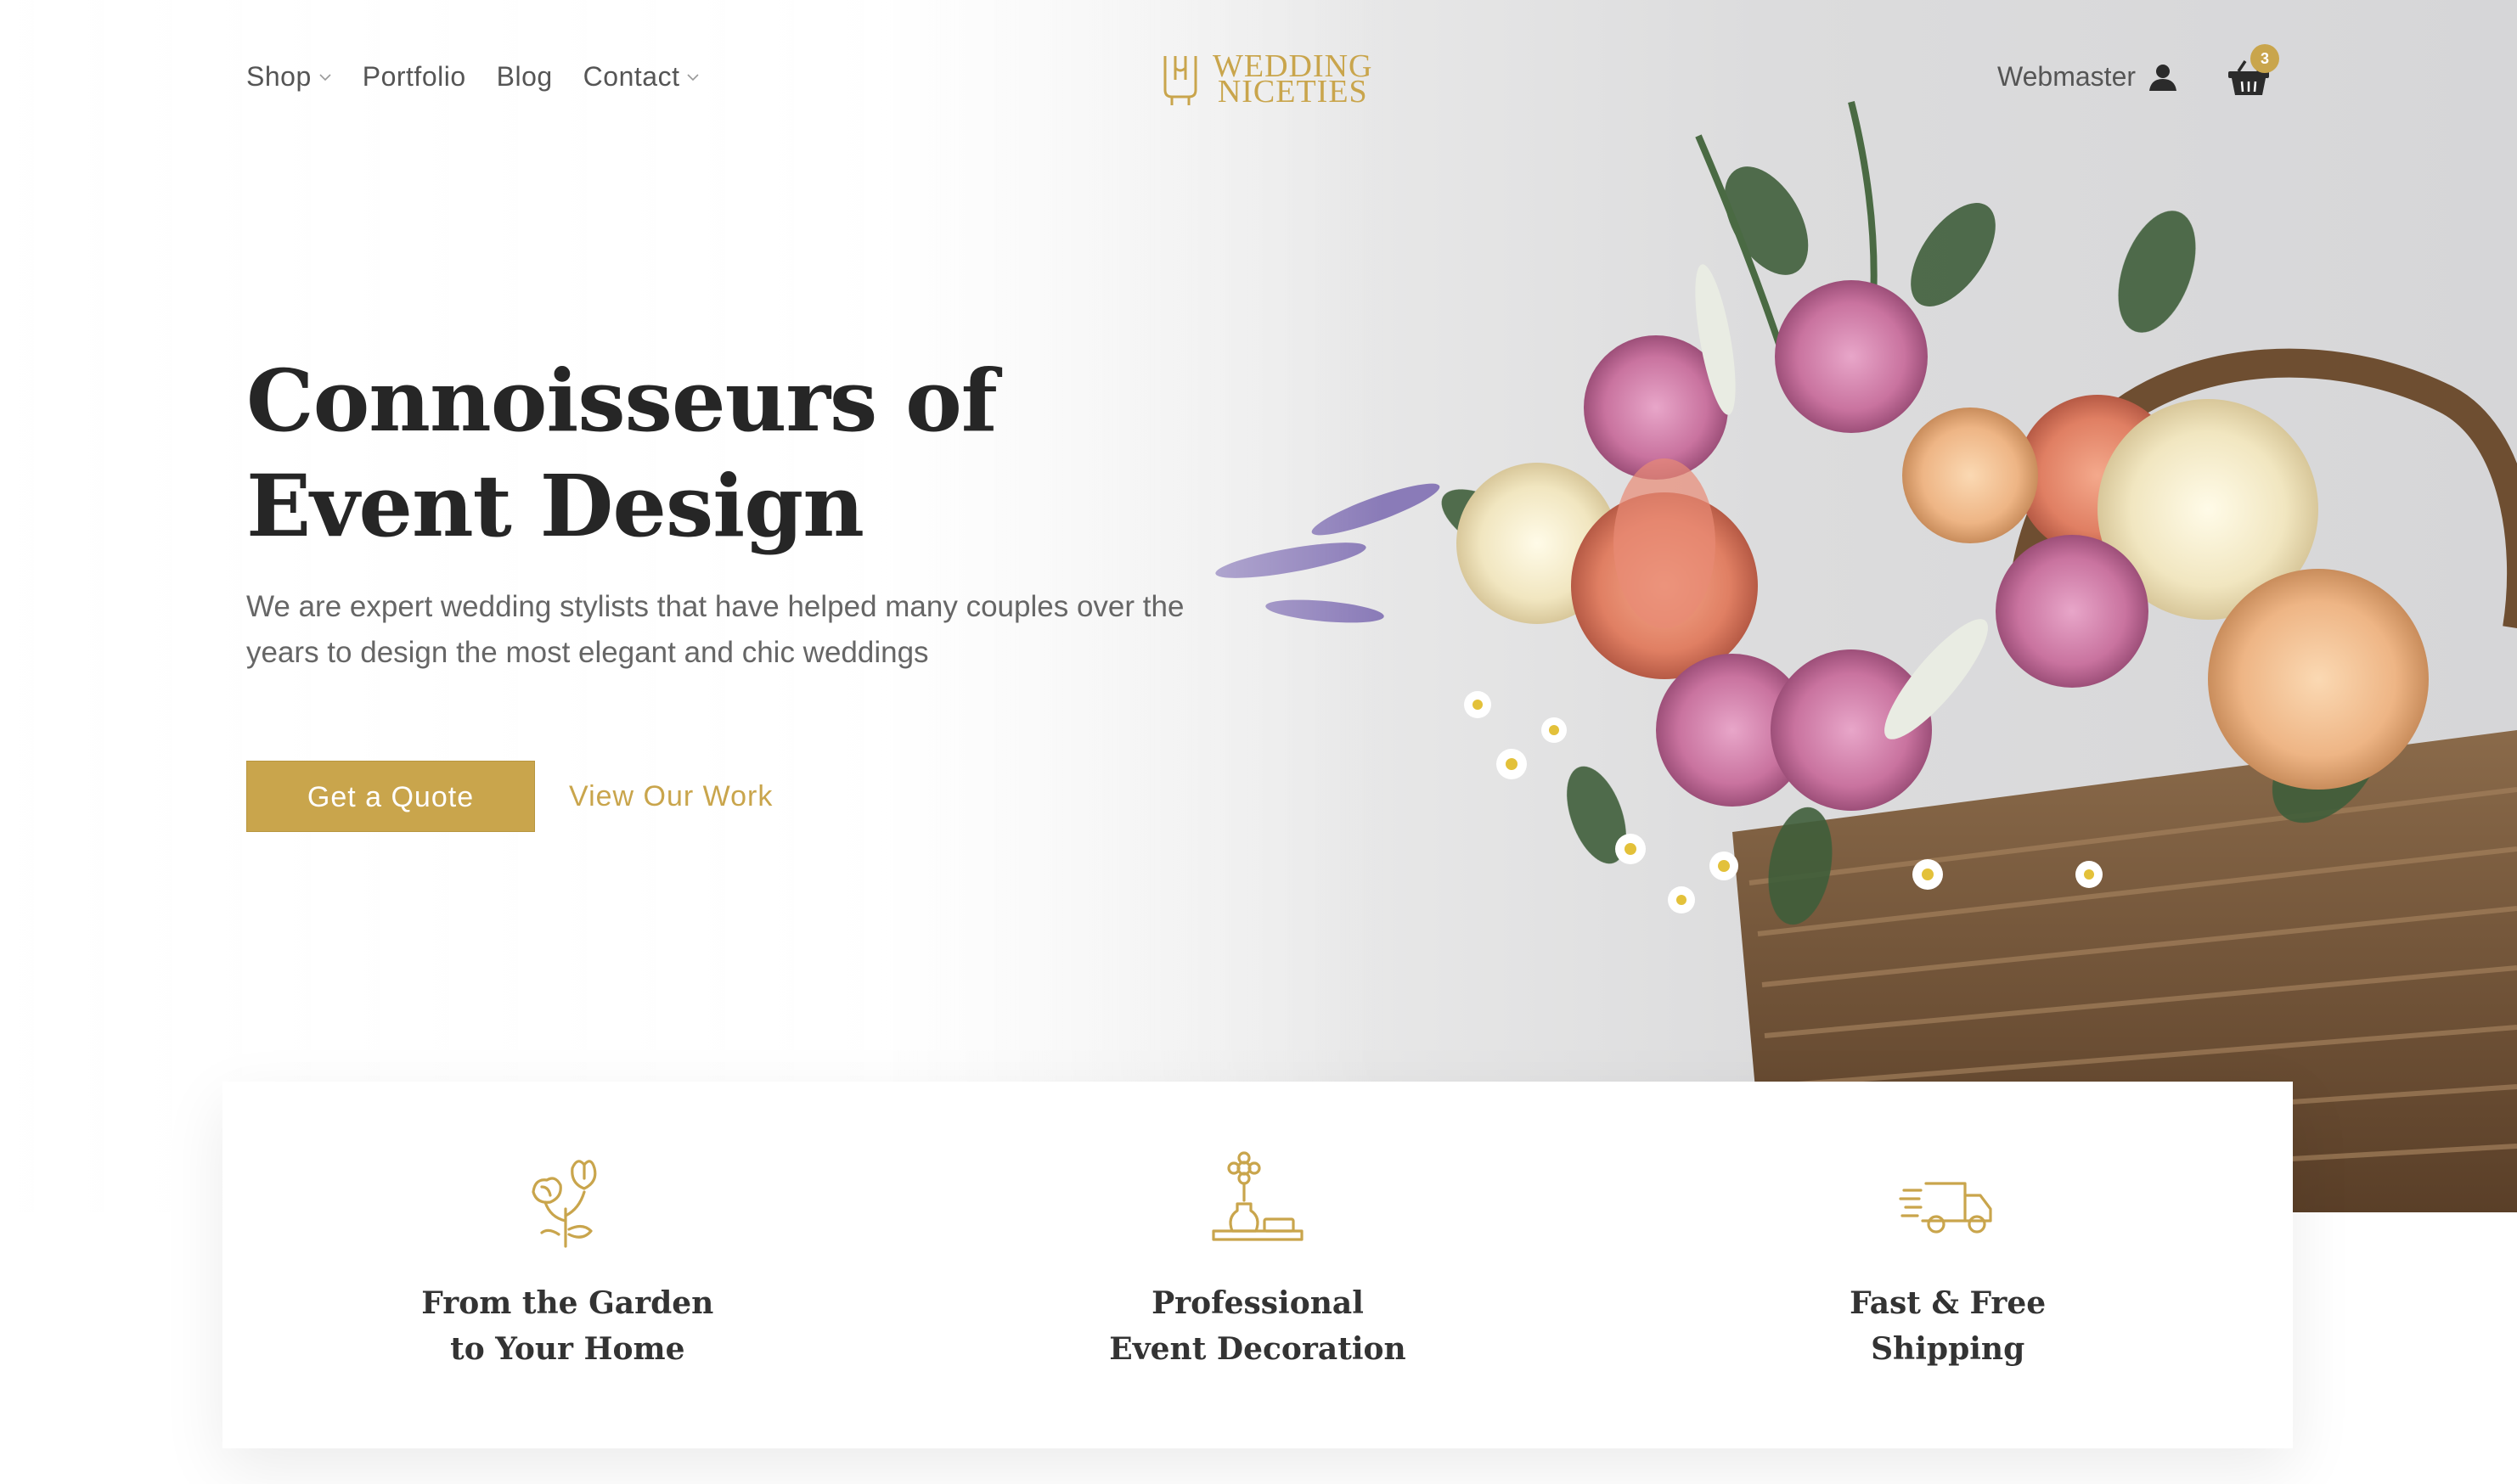 The width and height of the screenshot is (2517, 1484). What do you see at coordinates (671, 796) in the screenshot?
I see `view-work-link: View Our Work` at bounding box center [671, 796].